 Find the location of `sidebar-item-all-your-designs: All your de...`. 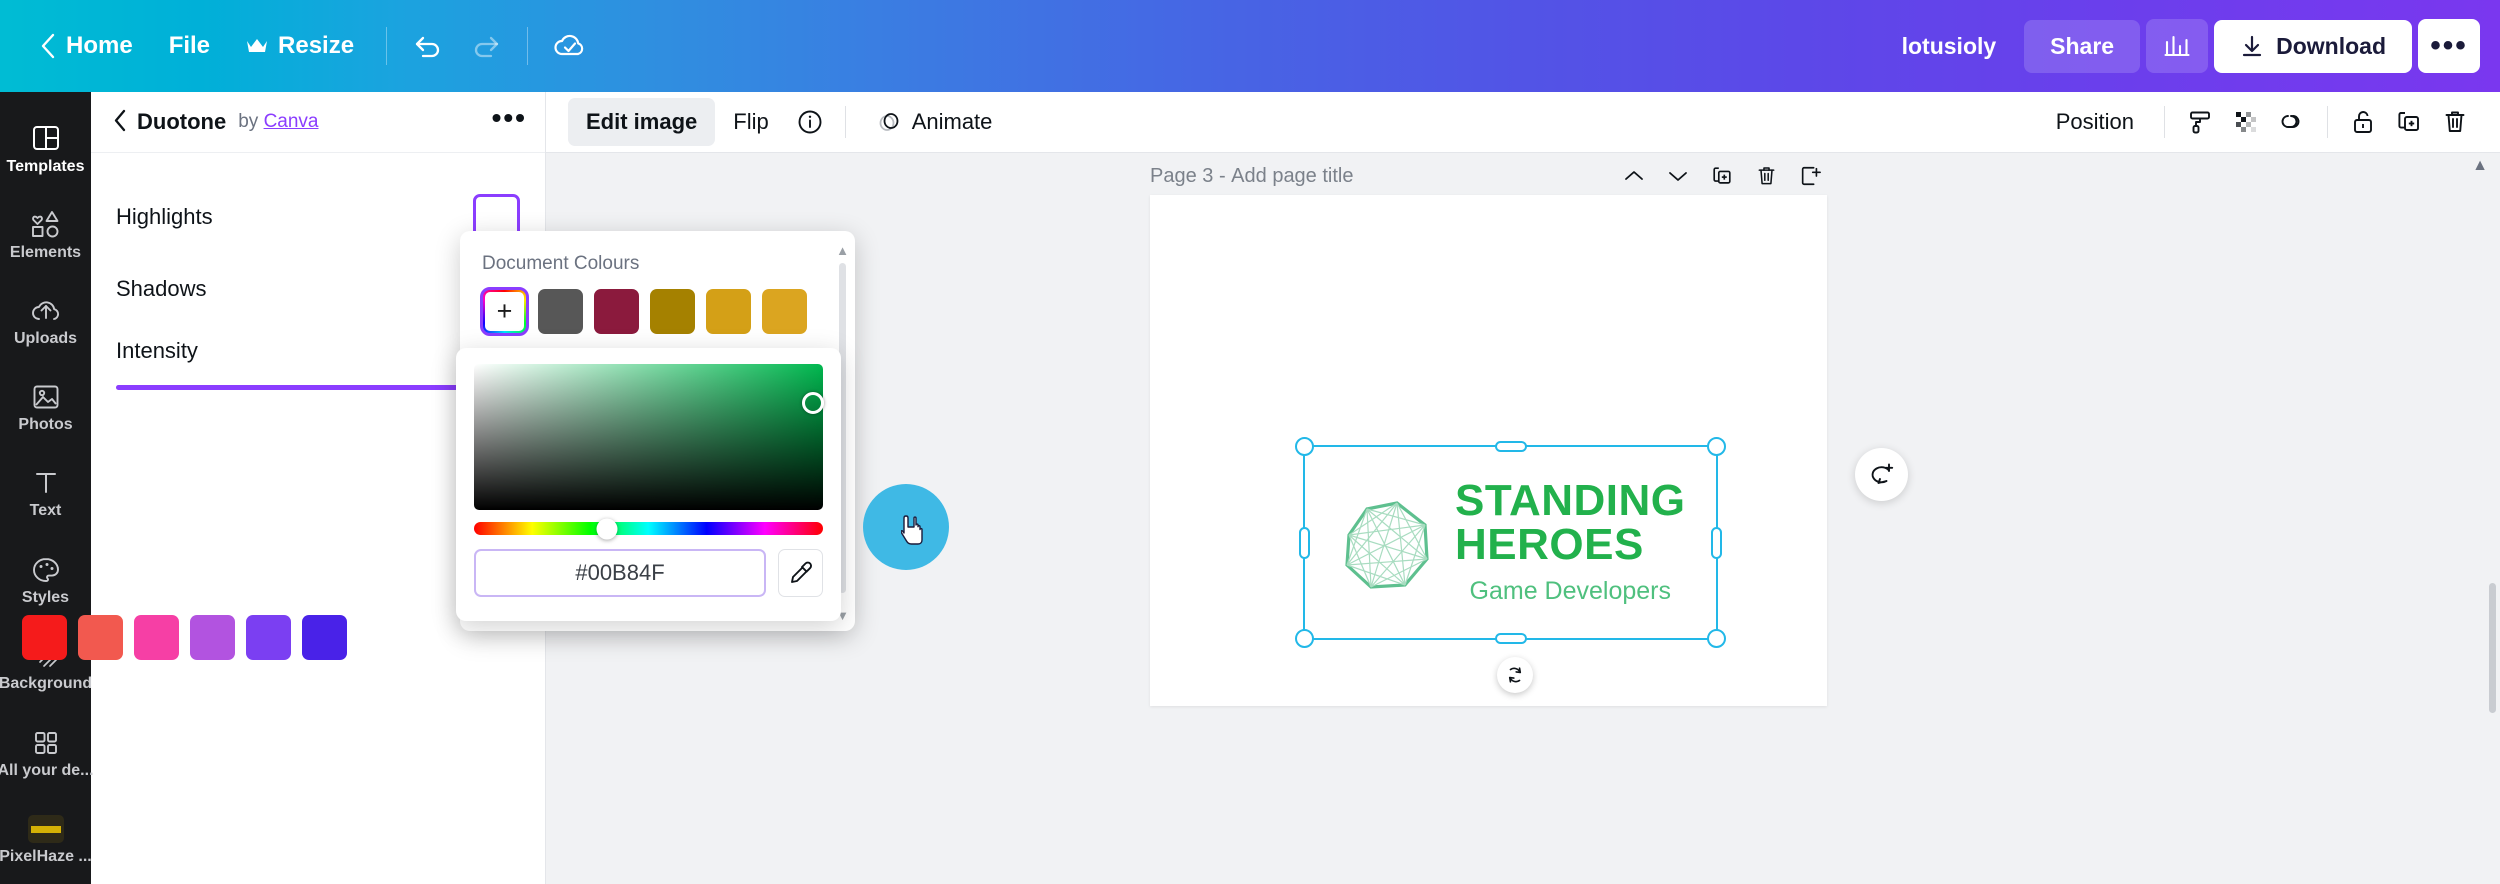

sidebar-item-all-your-designs: All your de... is located at coordinates (47, 754).